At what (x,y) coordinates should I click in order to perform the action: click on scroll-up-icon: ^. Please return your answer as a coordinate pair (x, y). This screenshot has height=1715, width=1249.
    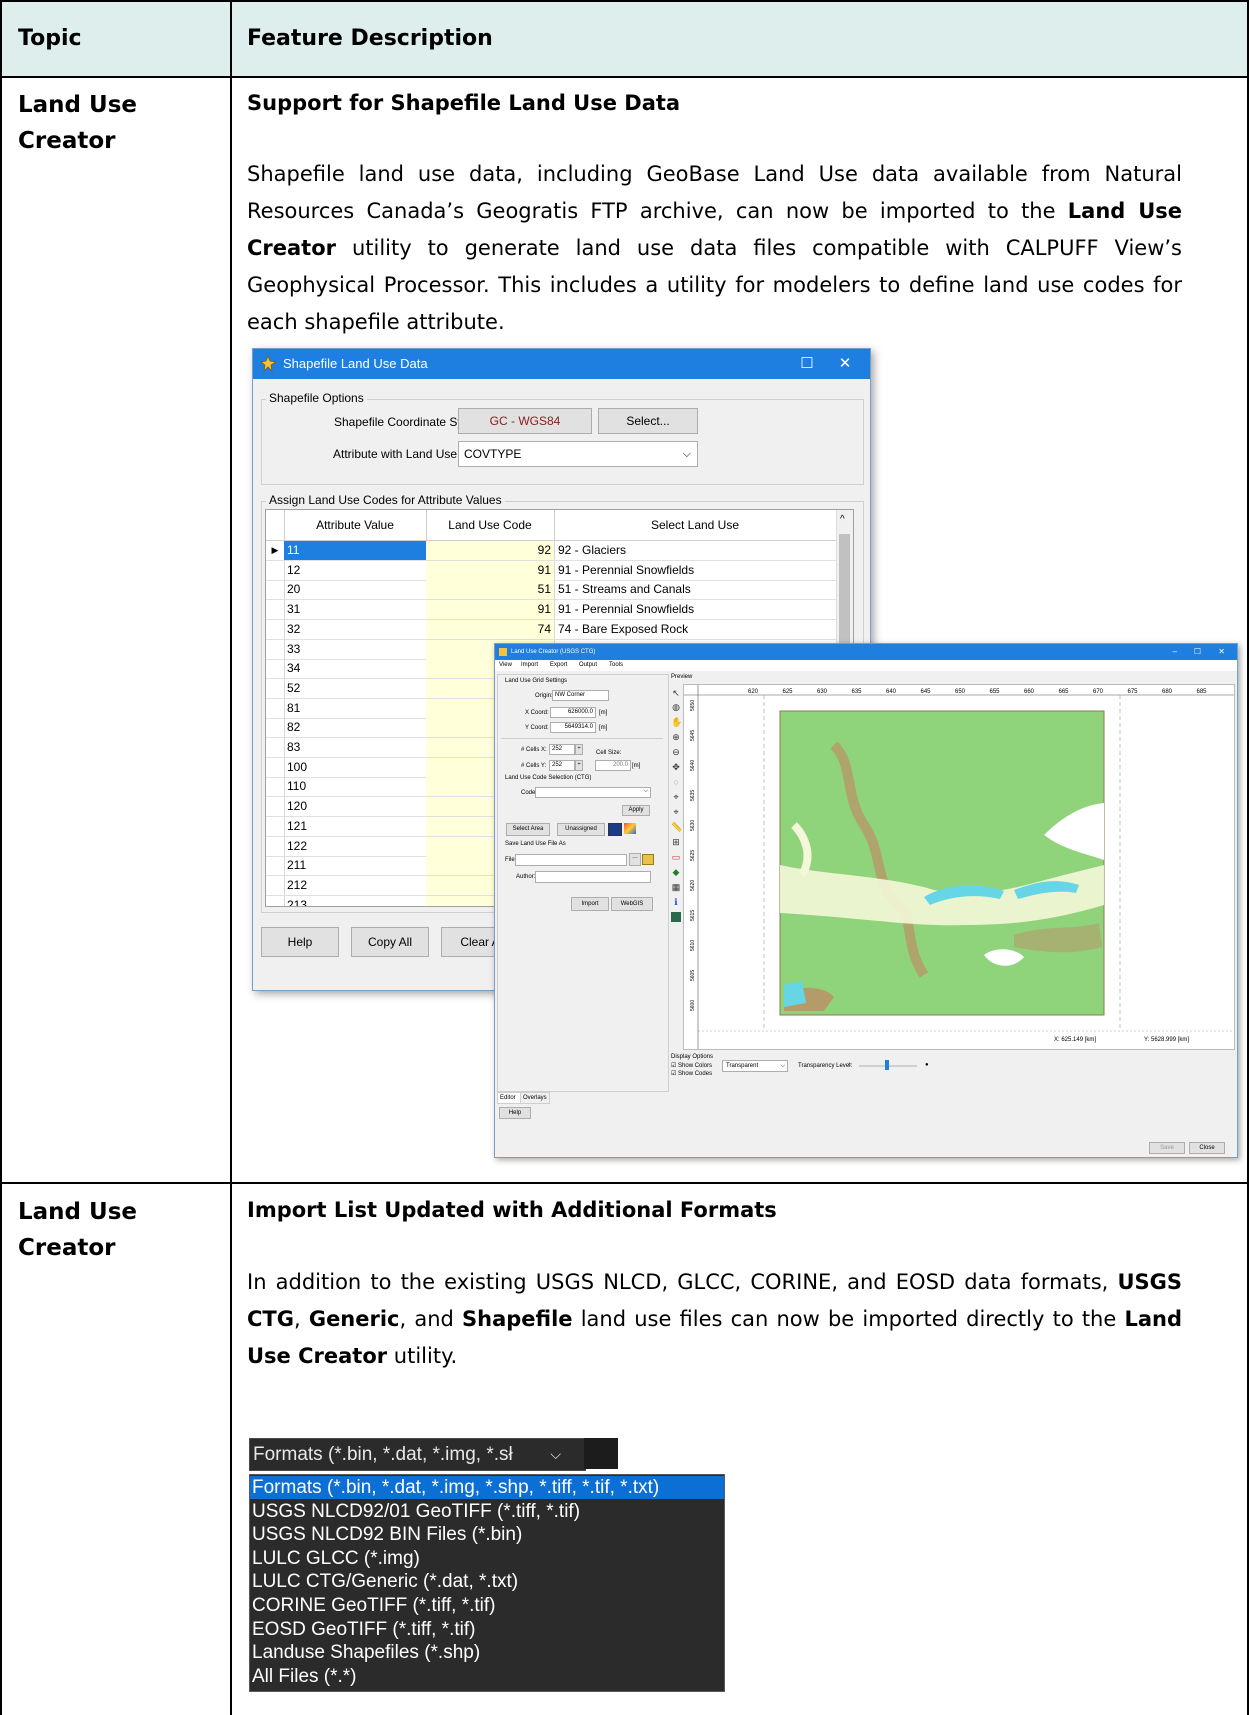
    Looking at the image, I should click on (842, 519).